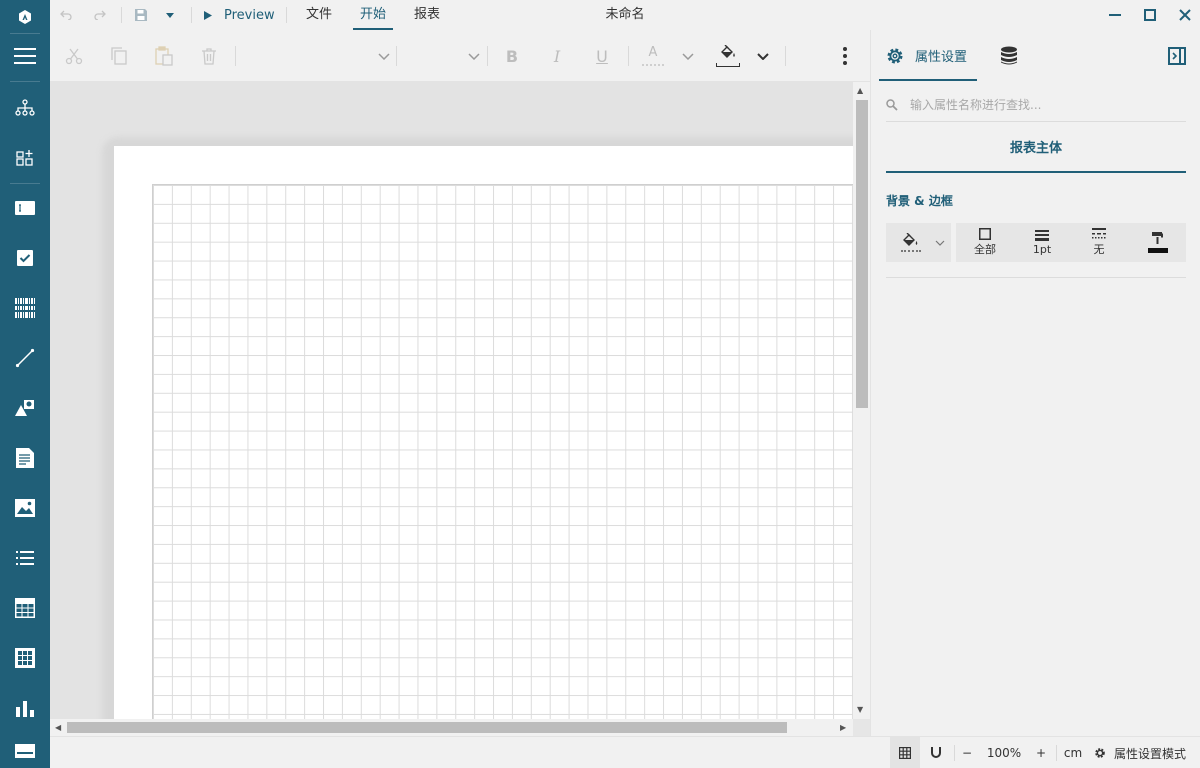 Image resolution: width=1200 pixels, height=768 pixels. I want to click on font-color-button: A, so click(653, 56).